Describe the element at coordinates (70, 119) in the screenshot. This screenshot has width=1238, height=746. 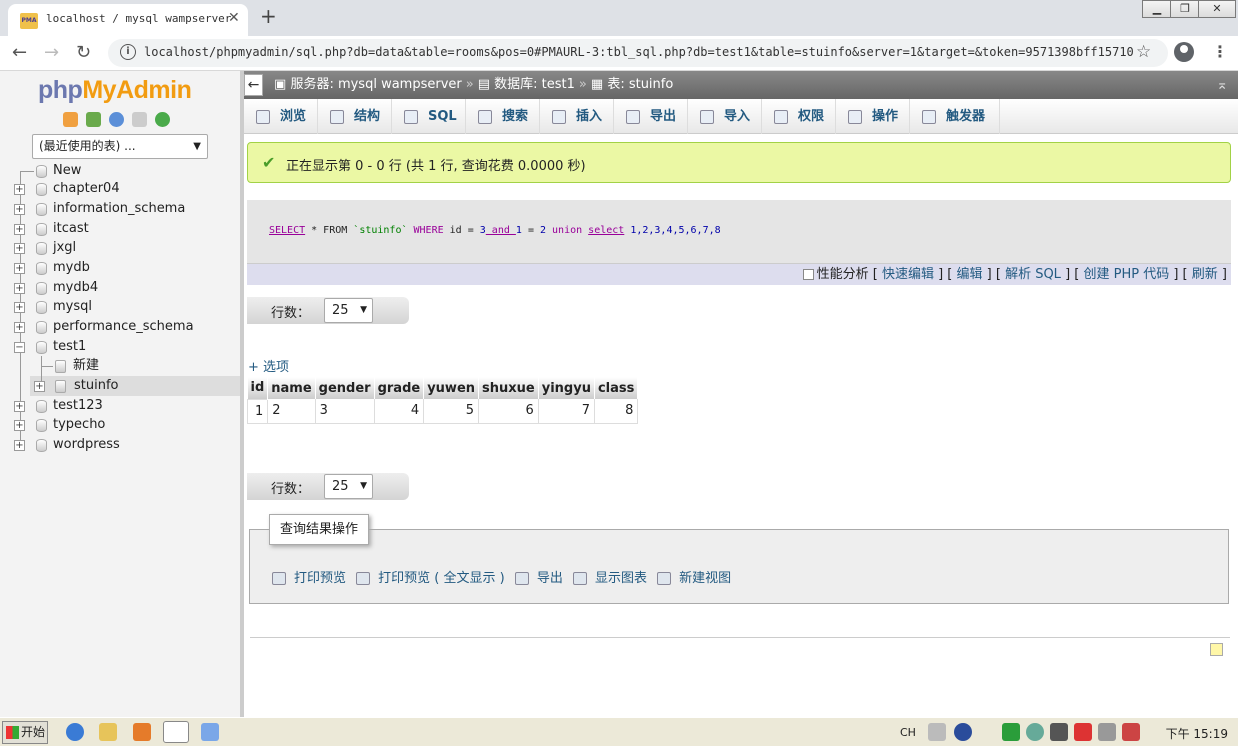
I see `home-icon` at that location.